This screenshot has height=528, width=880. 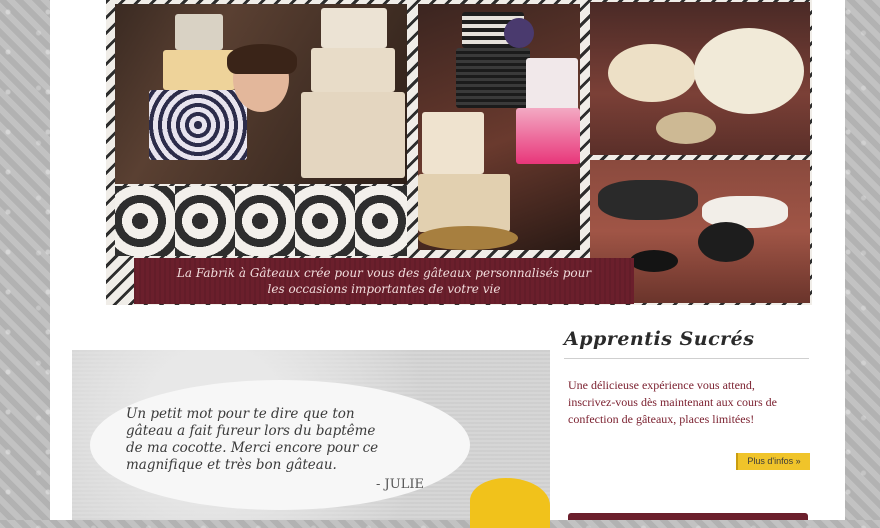 What do you see at coordinates (262, 59) in the screenshot?
I see `woman-hair` at bounding box center [262, 59].